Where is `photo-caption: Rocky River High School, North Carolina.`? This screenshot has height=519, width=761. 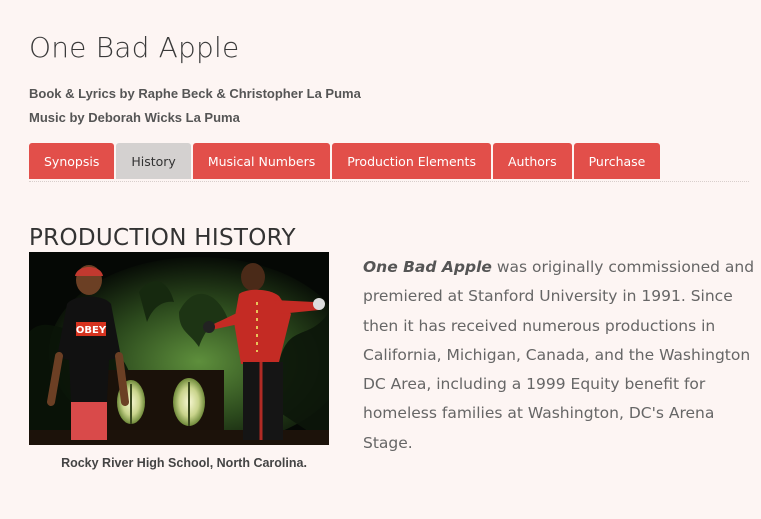
photo-caption: Rocky River High School, North Carolina. is located at coordinates (184, 463).